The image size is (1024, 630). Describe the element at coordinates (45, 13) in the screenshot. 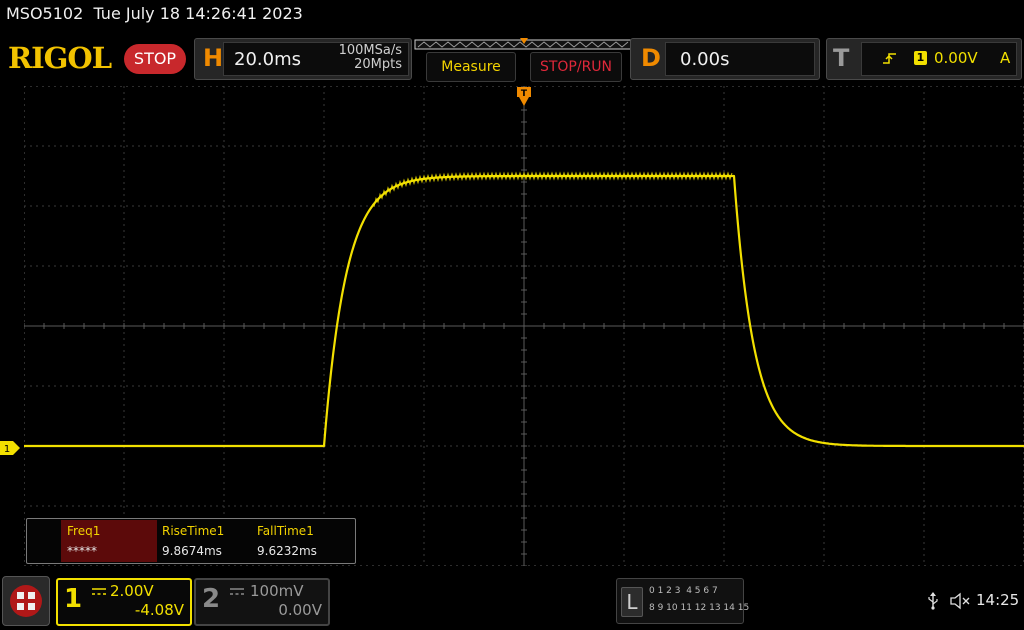

I see `model-name: MSO5102` at that location.